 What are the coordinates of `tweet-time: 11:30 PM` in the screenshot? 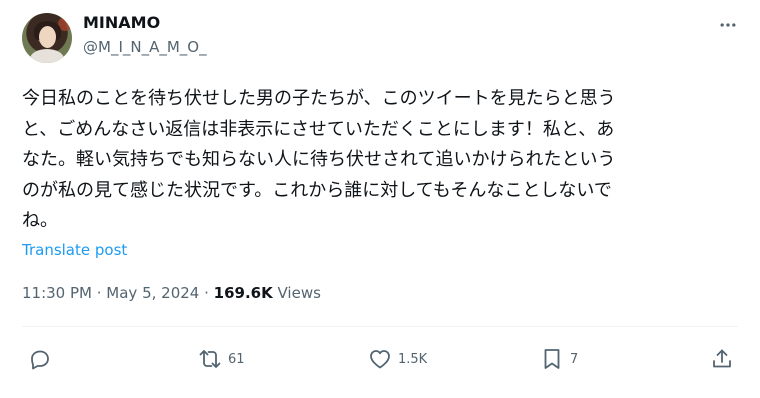 It's located at (57, 293).